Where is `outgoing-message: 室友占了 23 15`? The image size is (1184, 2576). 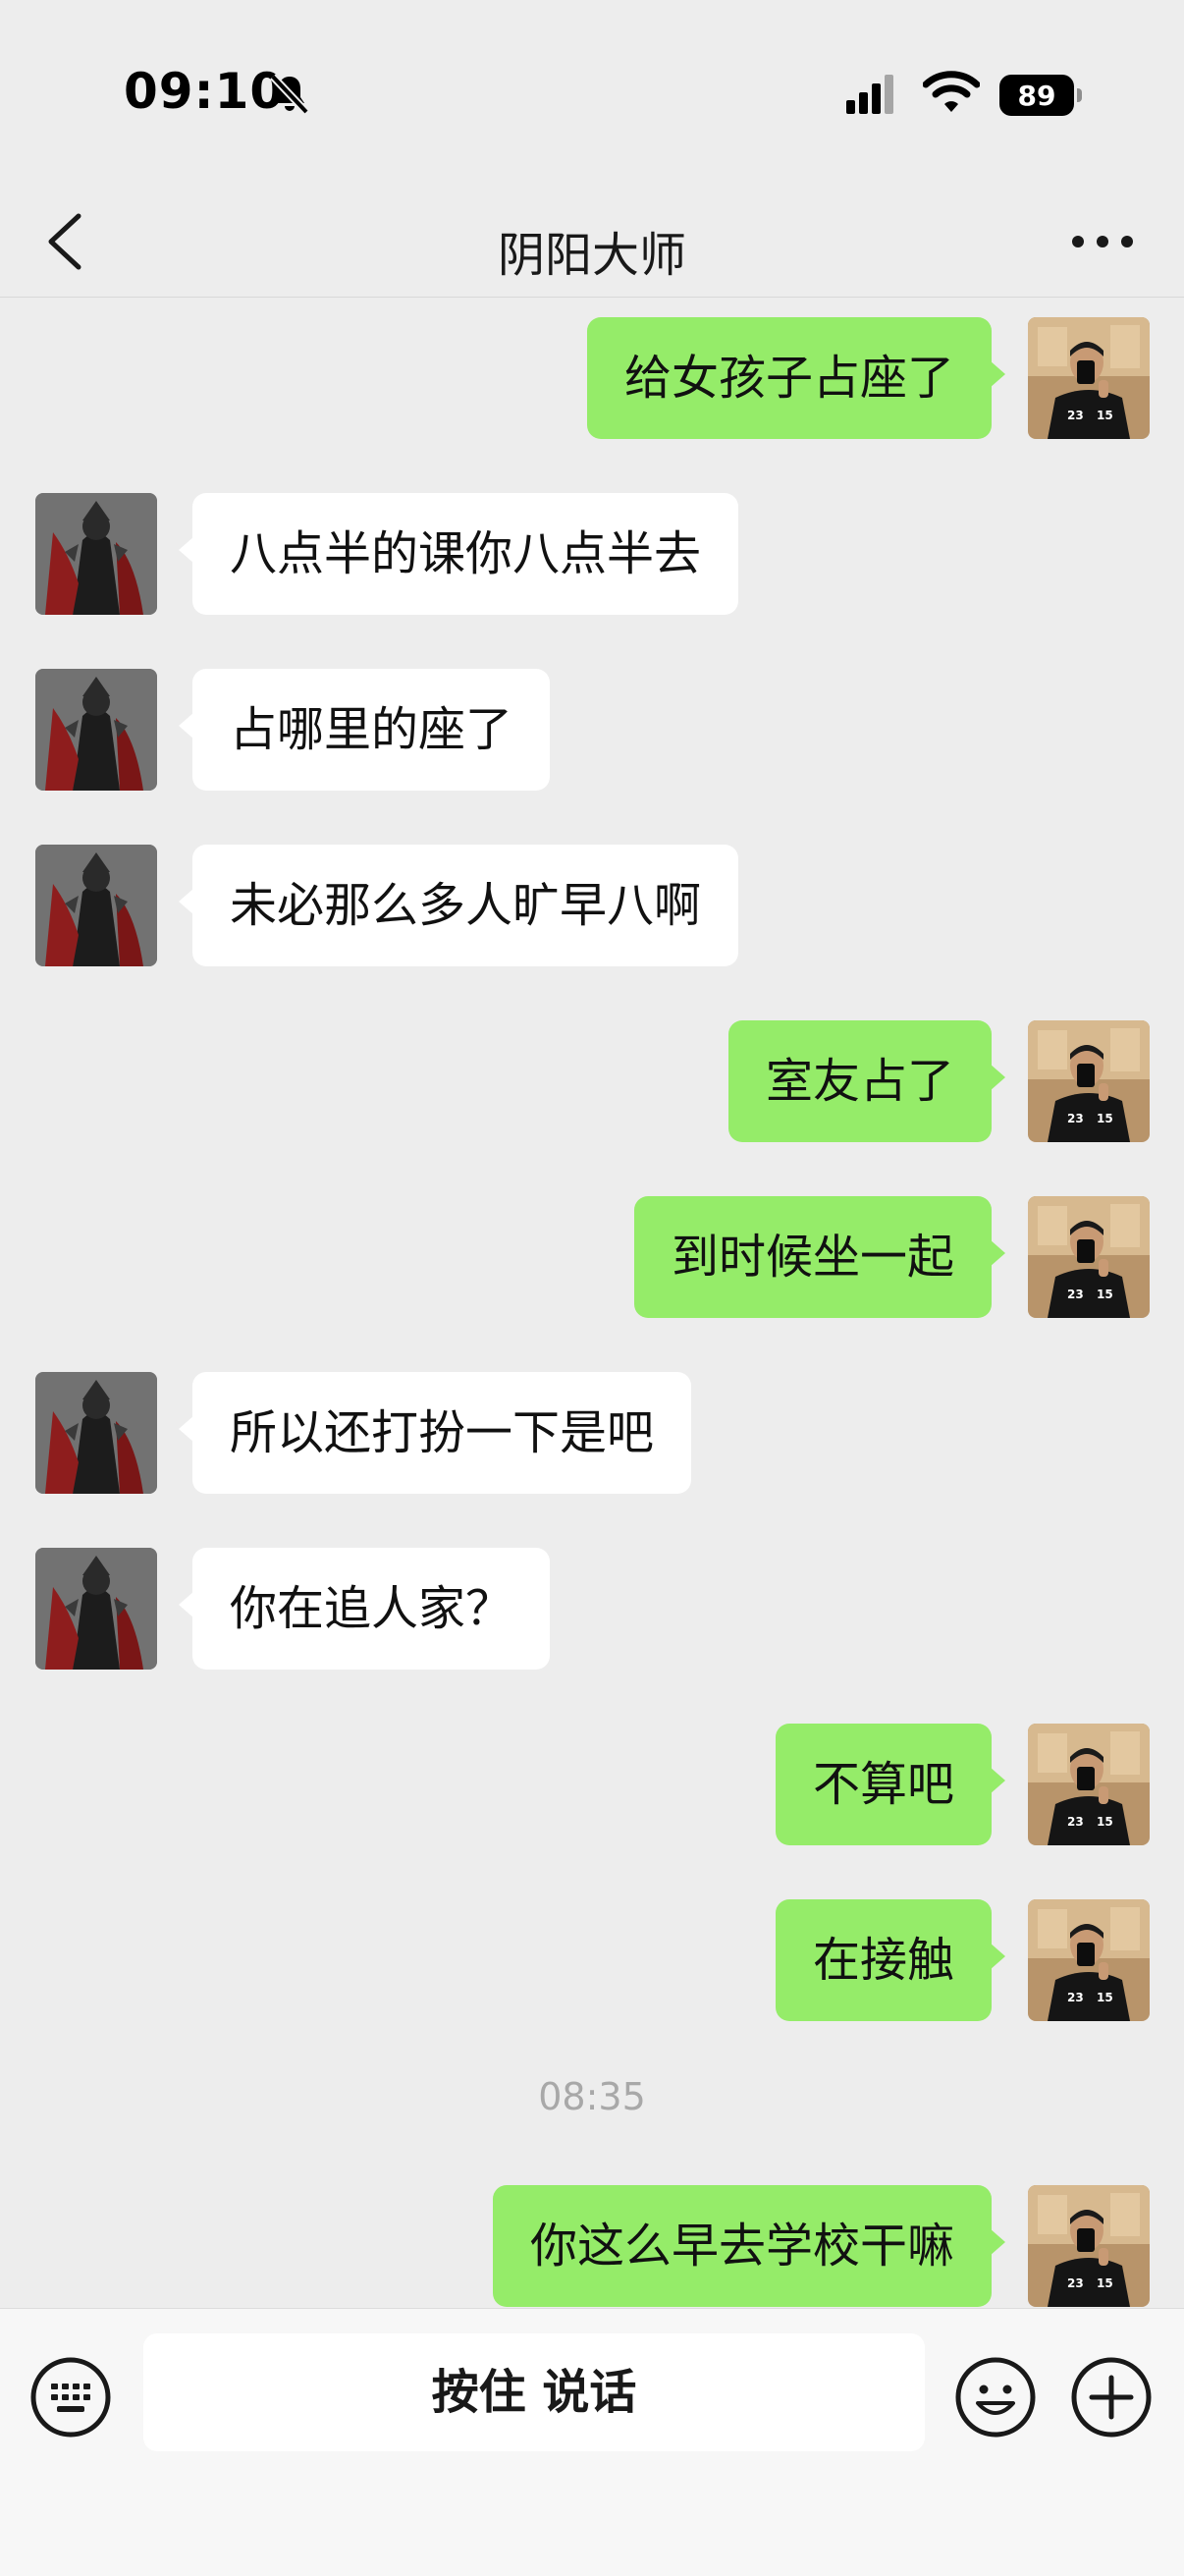
outgoing-message: 室友占了 23 15 is located at coordinates (592, 1081).